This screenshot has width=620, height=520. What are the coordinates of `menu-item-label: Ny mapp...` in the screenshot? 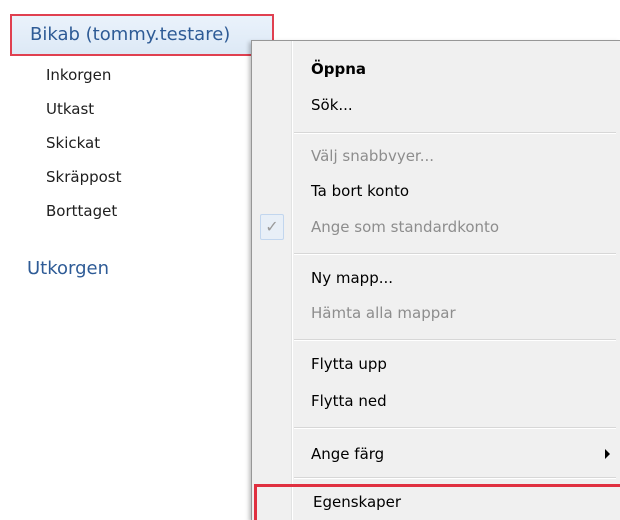 It's located at (352, 278).